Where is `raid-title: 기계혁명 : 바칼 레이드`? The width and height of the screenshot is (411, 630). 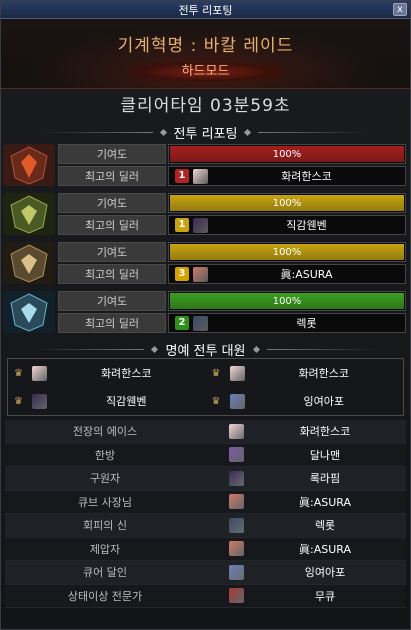 raid-title: 기계혁명 : 바칼 레이드 is located at coordinates (205, 46).